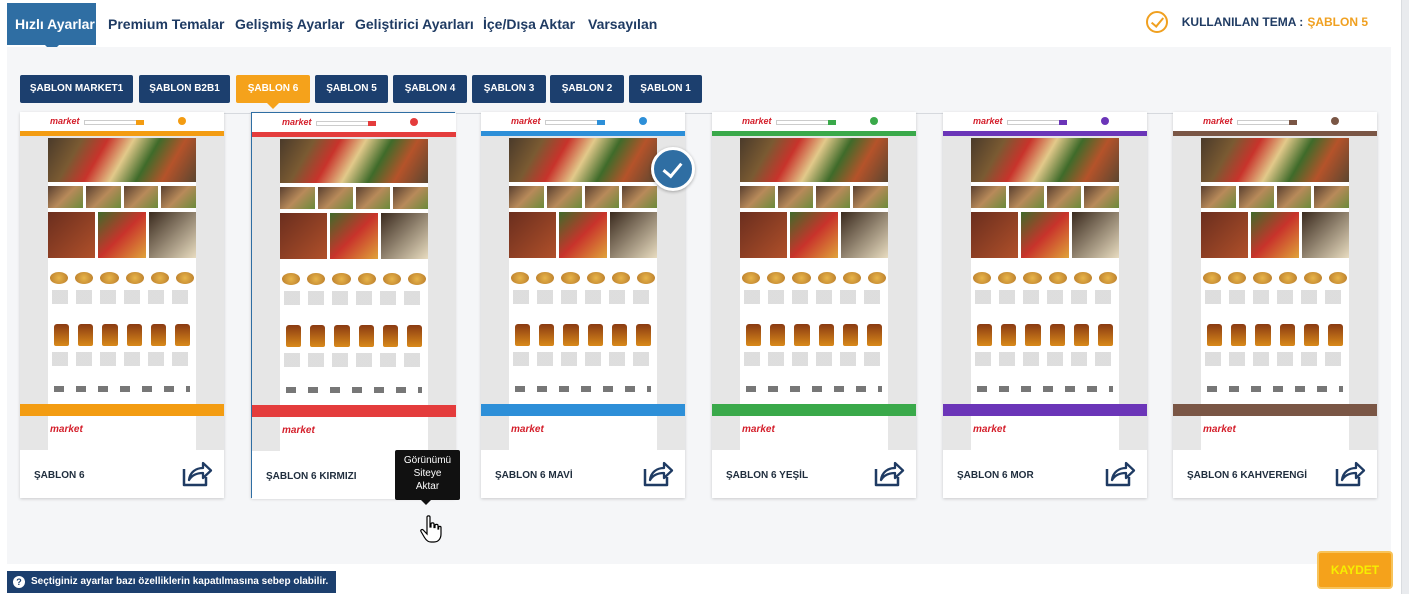  Describe the element at coordinates (184, 89) in the screenshot. I see `template-tab-b2b1: ŞABLON B2B1` at that location.